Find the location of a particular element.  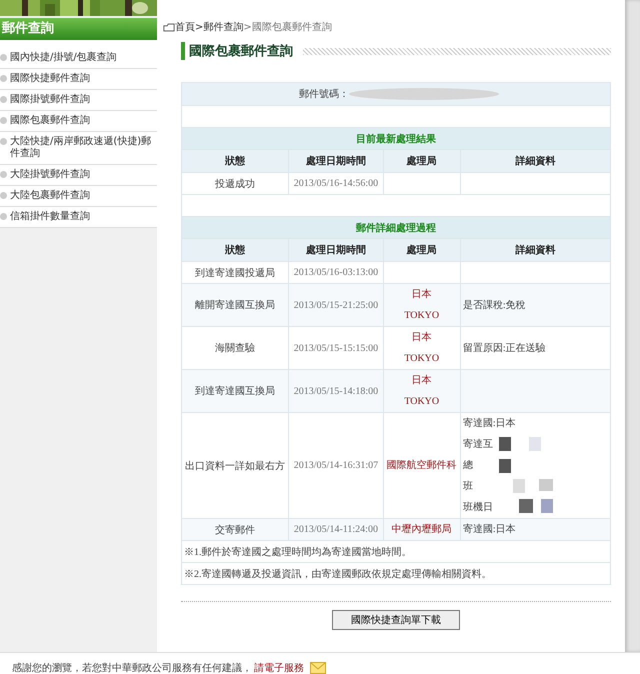

page-title: 國際包裹郵件查詢 is located at coordinates (237, 51).